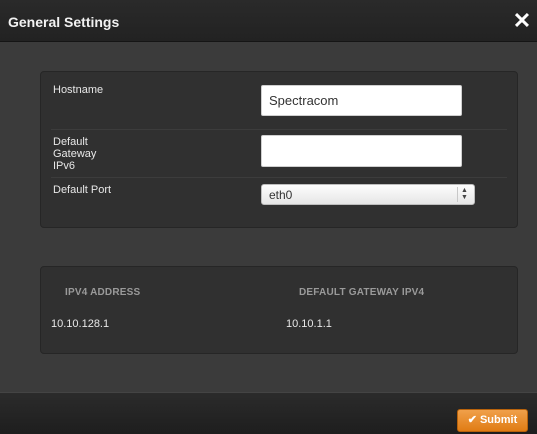 This screenshot has height=434, width=537. I want to click on default-port-value: eth0, so click(281, 195).